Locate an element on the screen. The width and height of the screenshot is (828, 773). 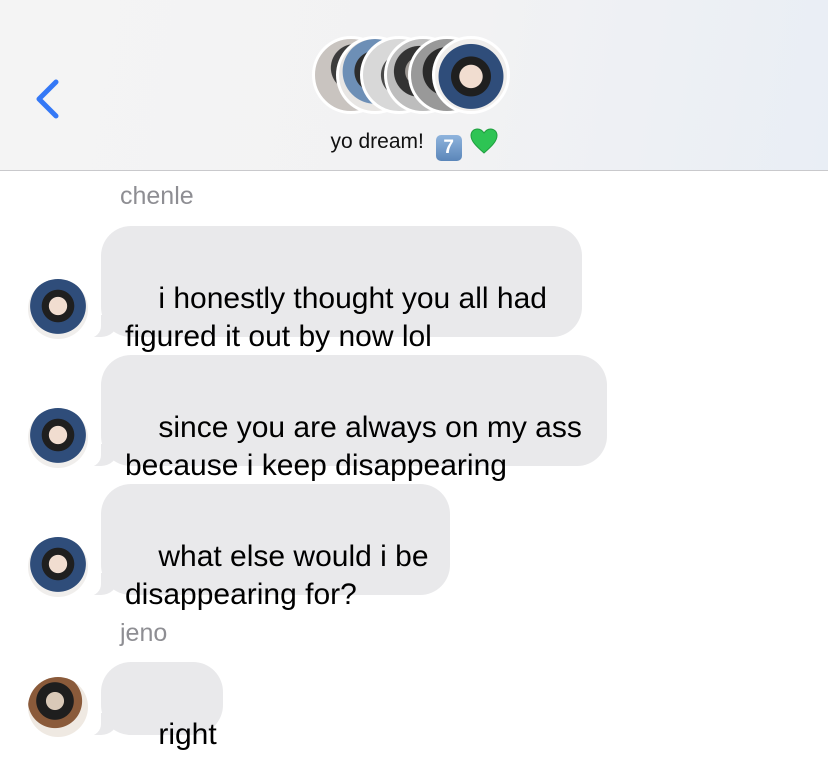
green-heart-icon is located at coordinates (484, 144).